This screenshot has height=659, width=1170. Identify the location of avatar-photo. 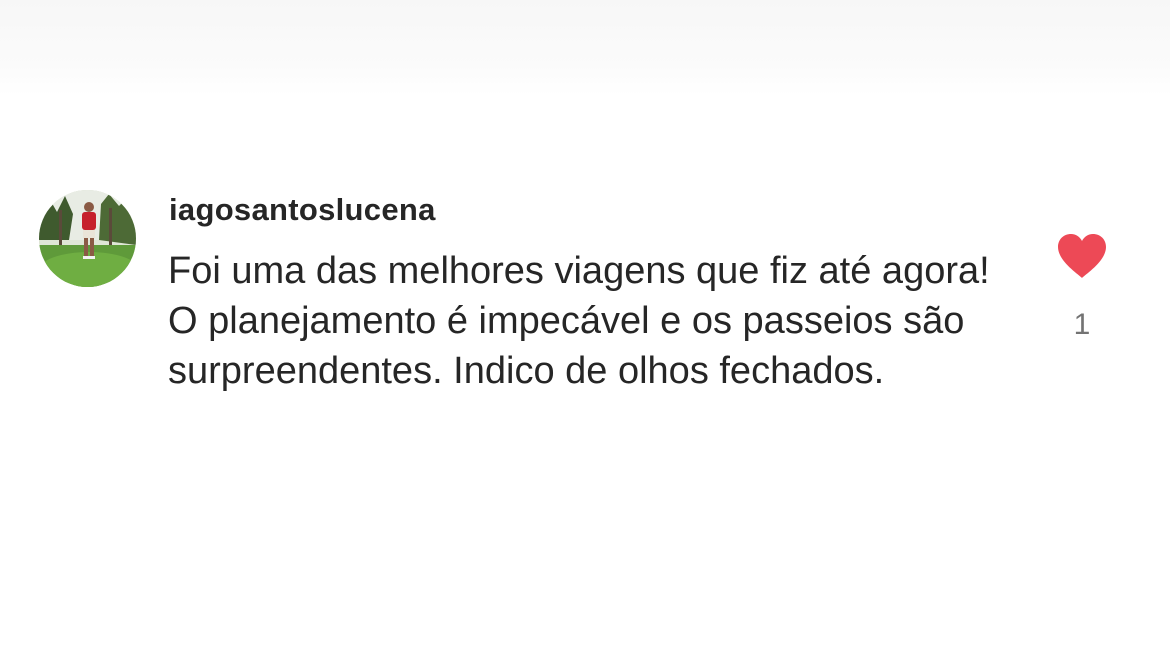
(87, 238).